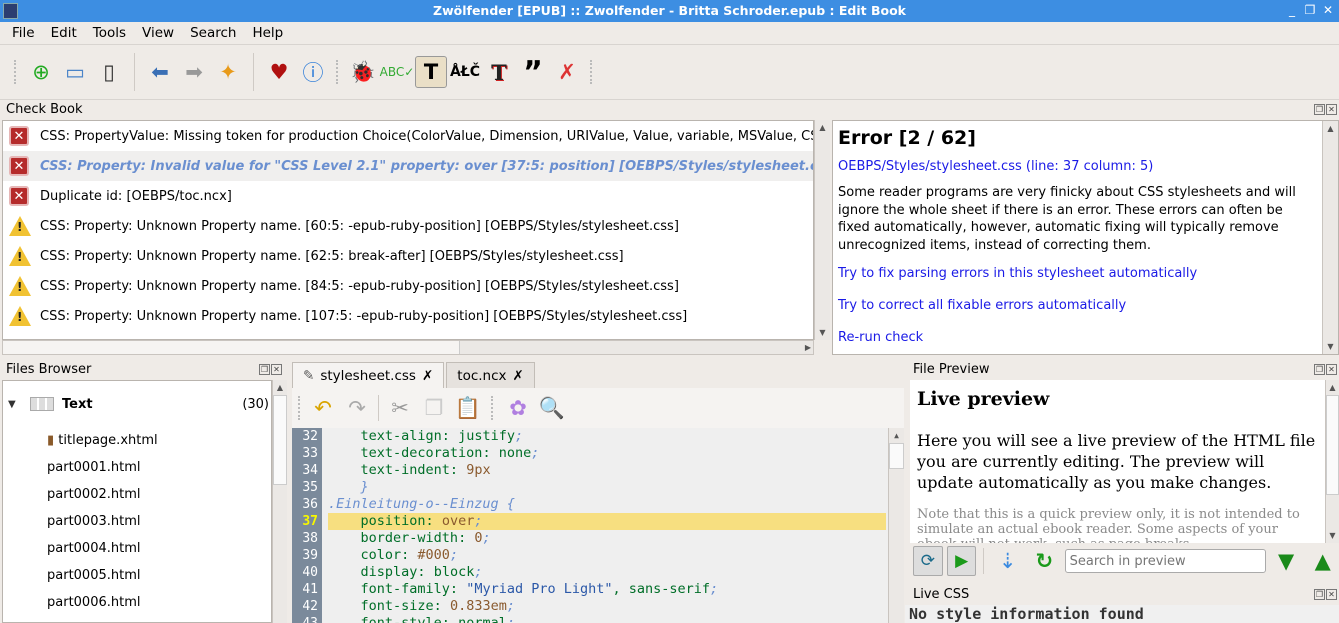  Describe the element at coordinates (160, 72) in the screenshot. I see `back-arrow-icon: ⬅` at that location.